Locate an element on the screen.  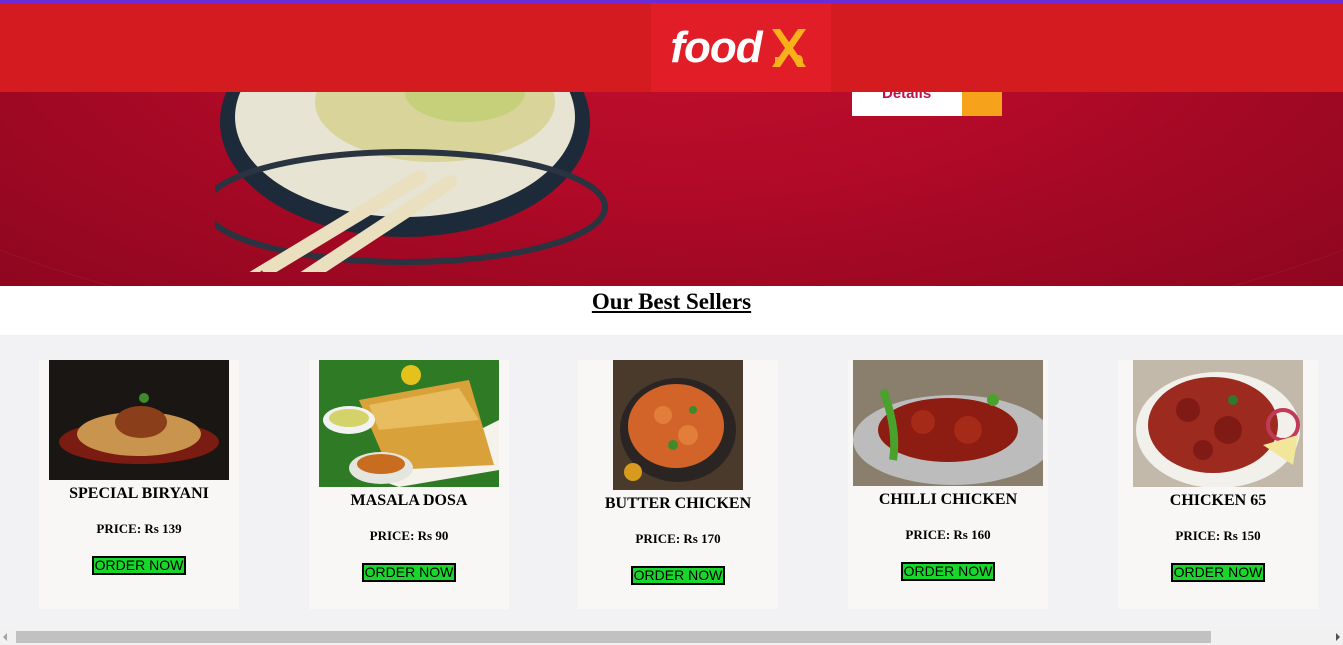
product-card-dosa: MASALA DOSA PRICE: Rs 90 ORDER NOW is located at coordinates (409, 484).